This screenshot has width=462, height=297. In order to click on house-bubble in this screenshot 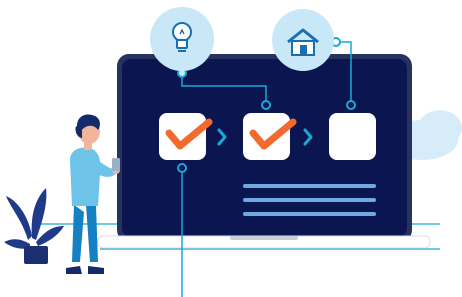, I will do `click(303, 40)`.